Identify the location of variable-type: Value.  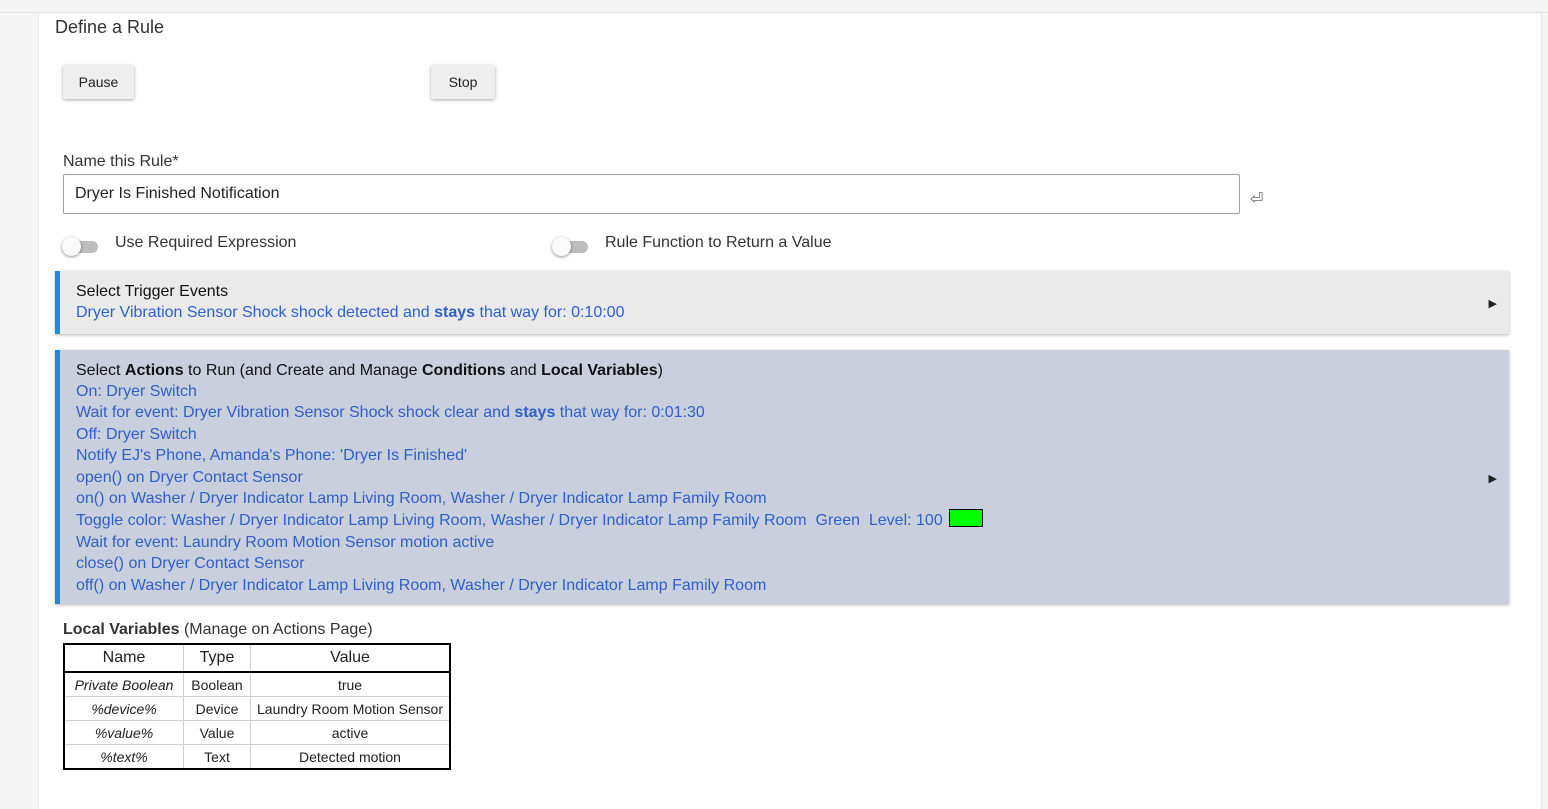
(217, 732).